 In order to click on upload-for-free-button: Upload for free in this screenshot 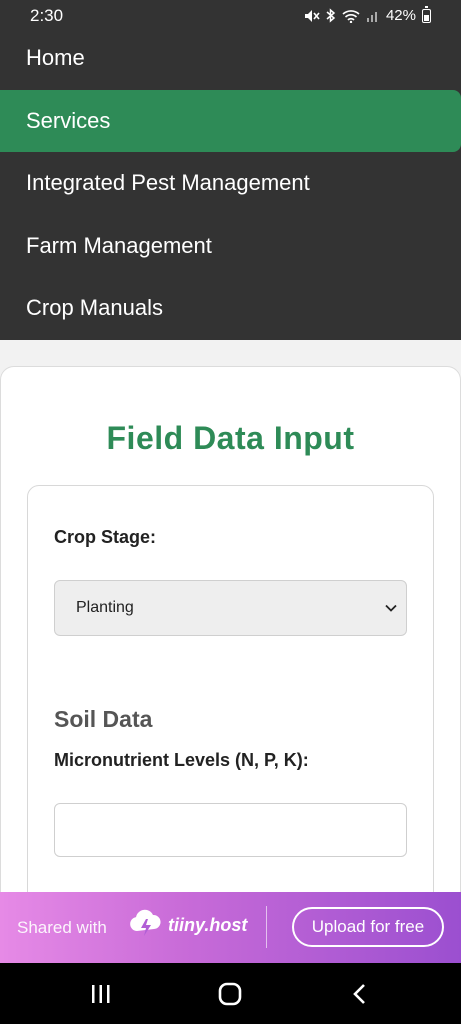, I will do `click(368, 927)`.